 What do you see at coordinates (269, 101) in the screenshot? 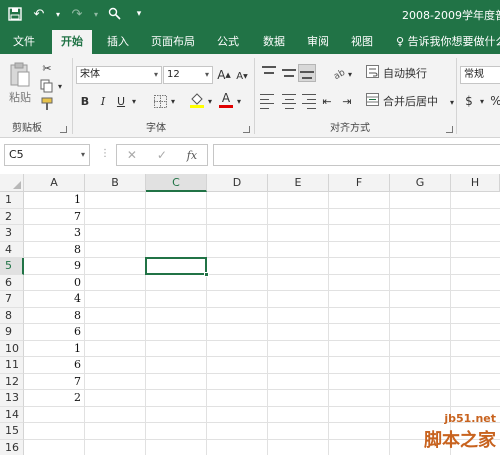
I see `align-left-icon` at bounding box center [269, 101].